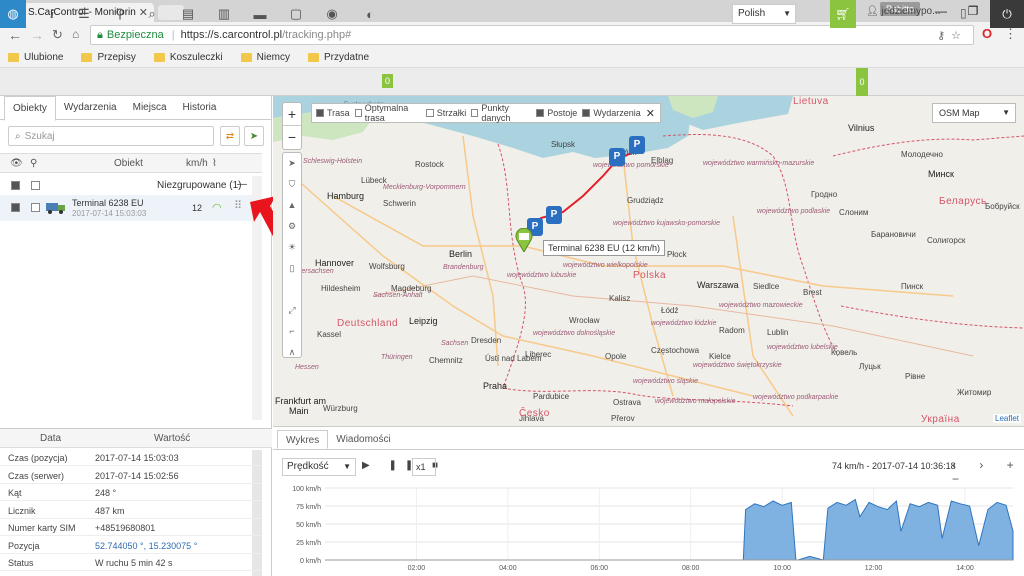 This screenshot has height=576, width=1024. I want to click on map-place-label: Leipzig, so click(423, 321).